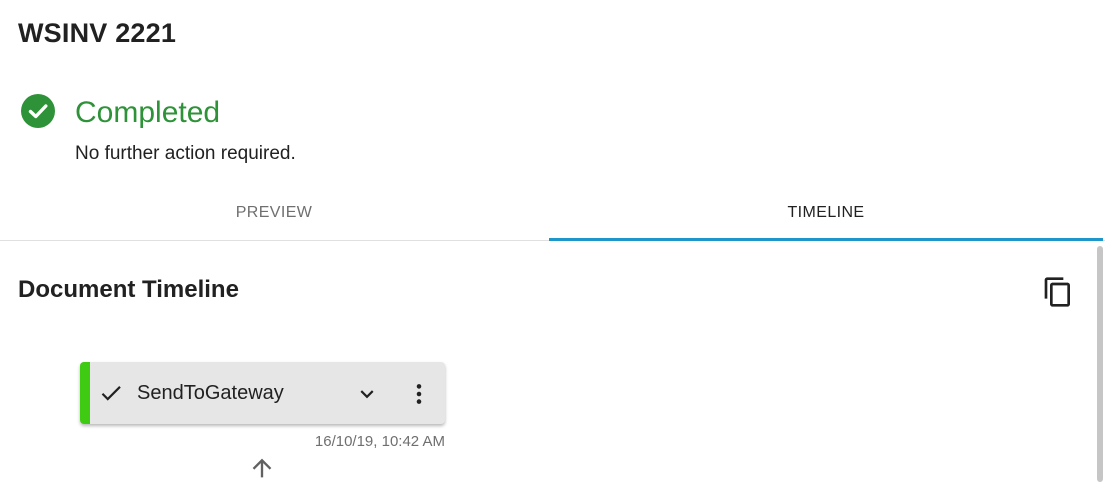  Describe the element at coordinates (262, 468) in the screenshot. I see `arrow-up-icon` at that location.